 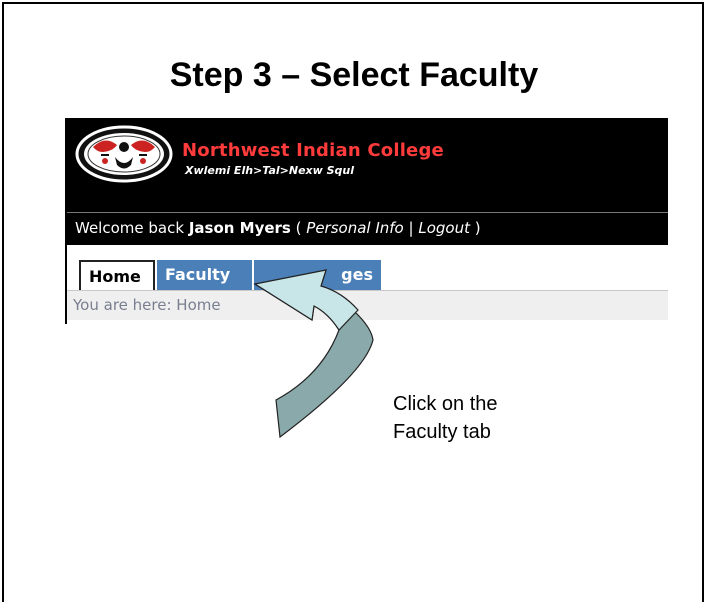 I want to click on screenshot-left-rule, so click(x=66, y=221).